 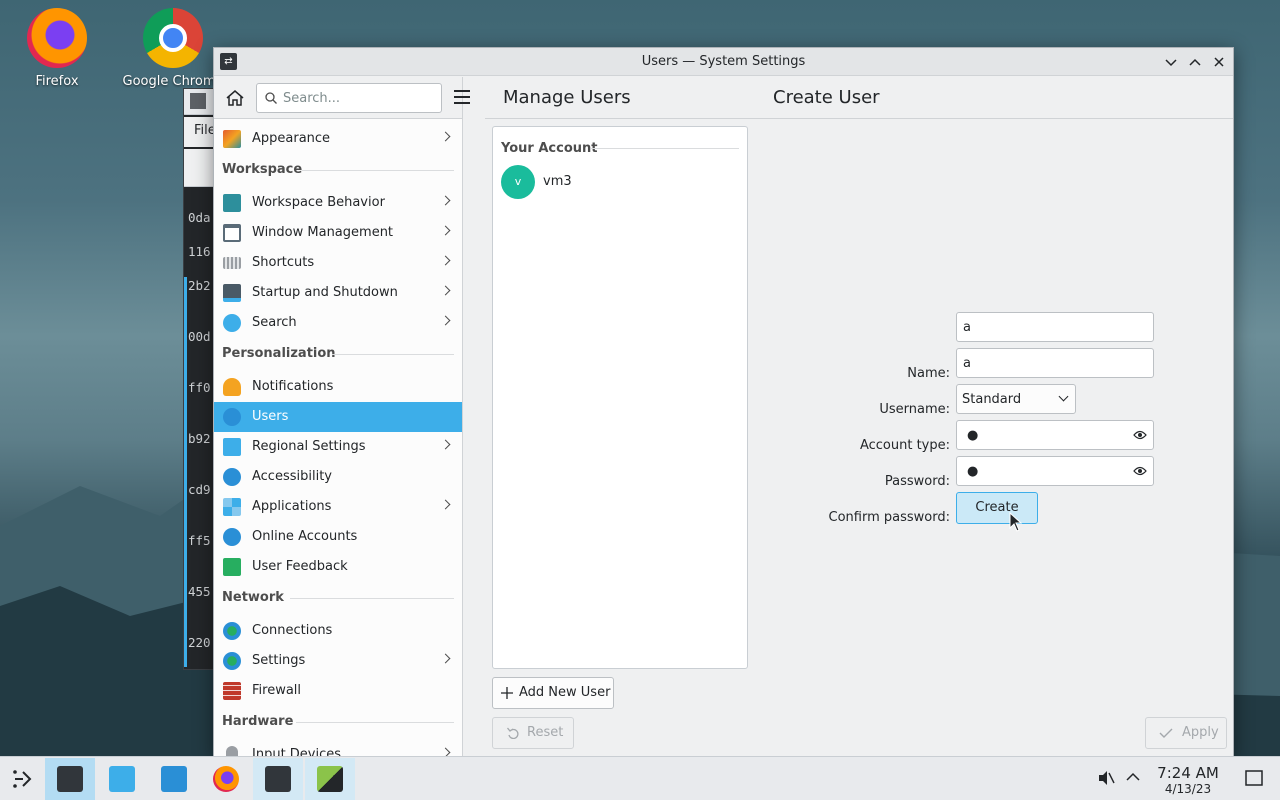 I want to click on system-settings-icon, so click(x=70, y=779).